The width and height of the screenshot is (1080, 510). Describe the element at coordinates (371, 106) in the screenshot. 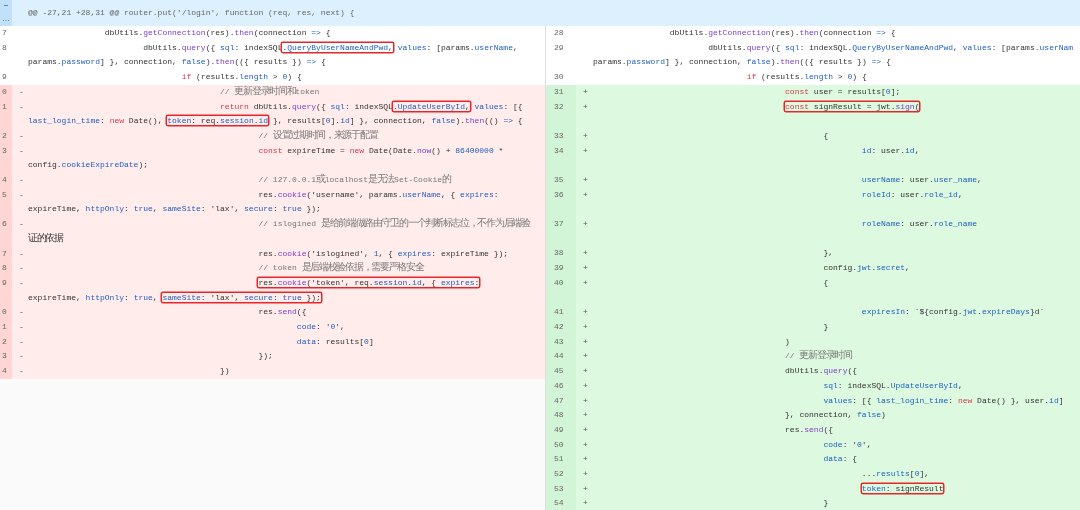

I see `code-line: return dbUtils.query({ sql: indexSQL.UpdateUserById, values: [{` at that location.